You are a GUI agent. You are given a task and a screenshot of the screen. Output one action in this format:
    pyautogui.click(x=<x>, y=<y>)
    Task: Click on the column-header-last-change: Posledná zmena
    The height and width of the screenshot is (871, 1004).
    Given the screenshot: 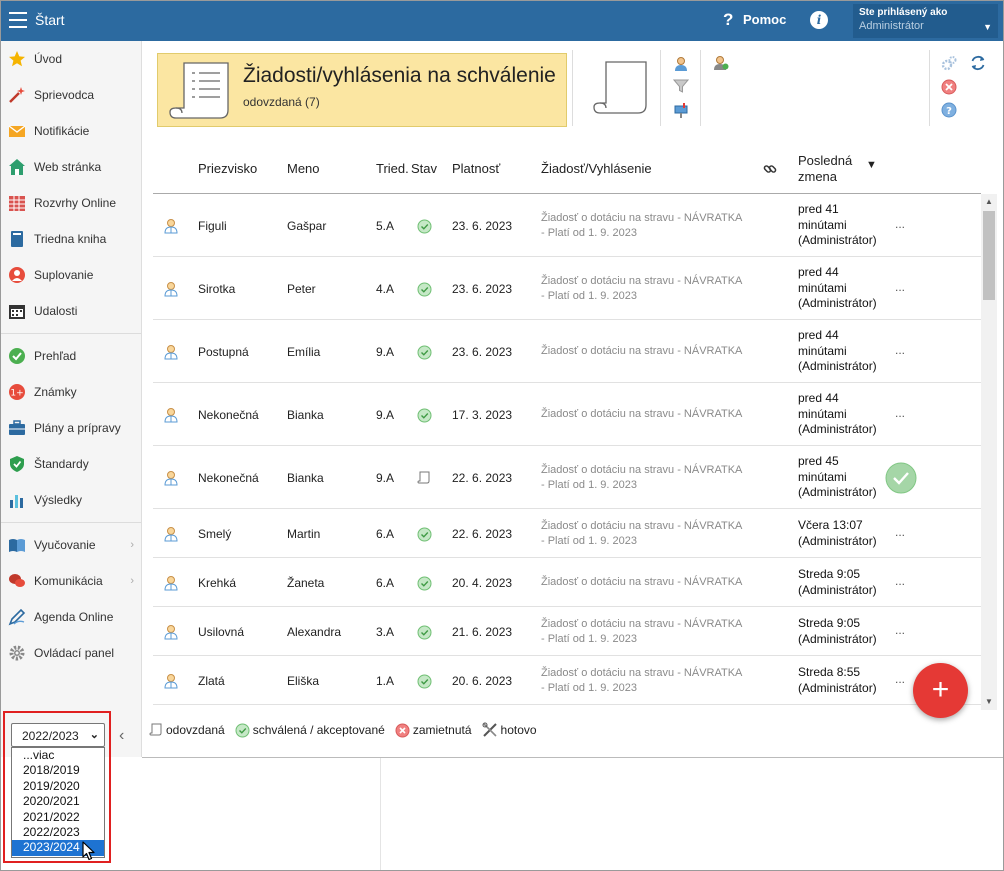 What is the action you would take?
    pyautogui.click(x=825, y=168)
    